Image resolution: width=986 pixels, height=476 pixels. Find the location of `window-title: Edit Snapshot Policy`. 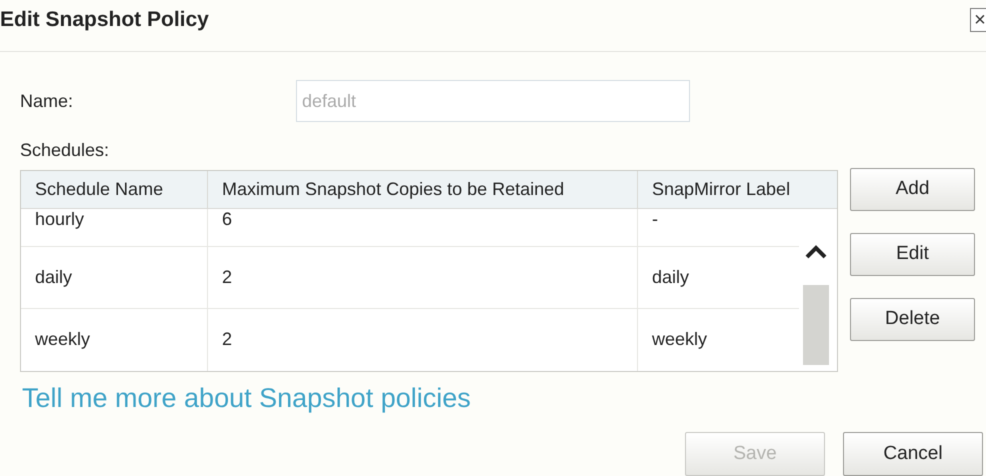

window-title: Edit Snapshot Policy is located at coordinates (104, 20).